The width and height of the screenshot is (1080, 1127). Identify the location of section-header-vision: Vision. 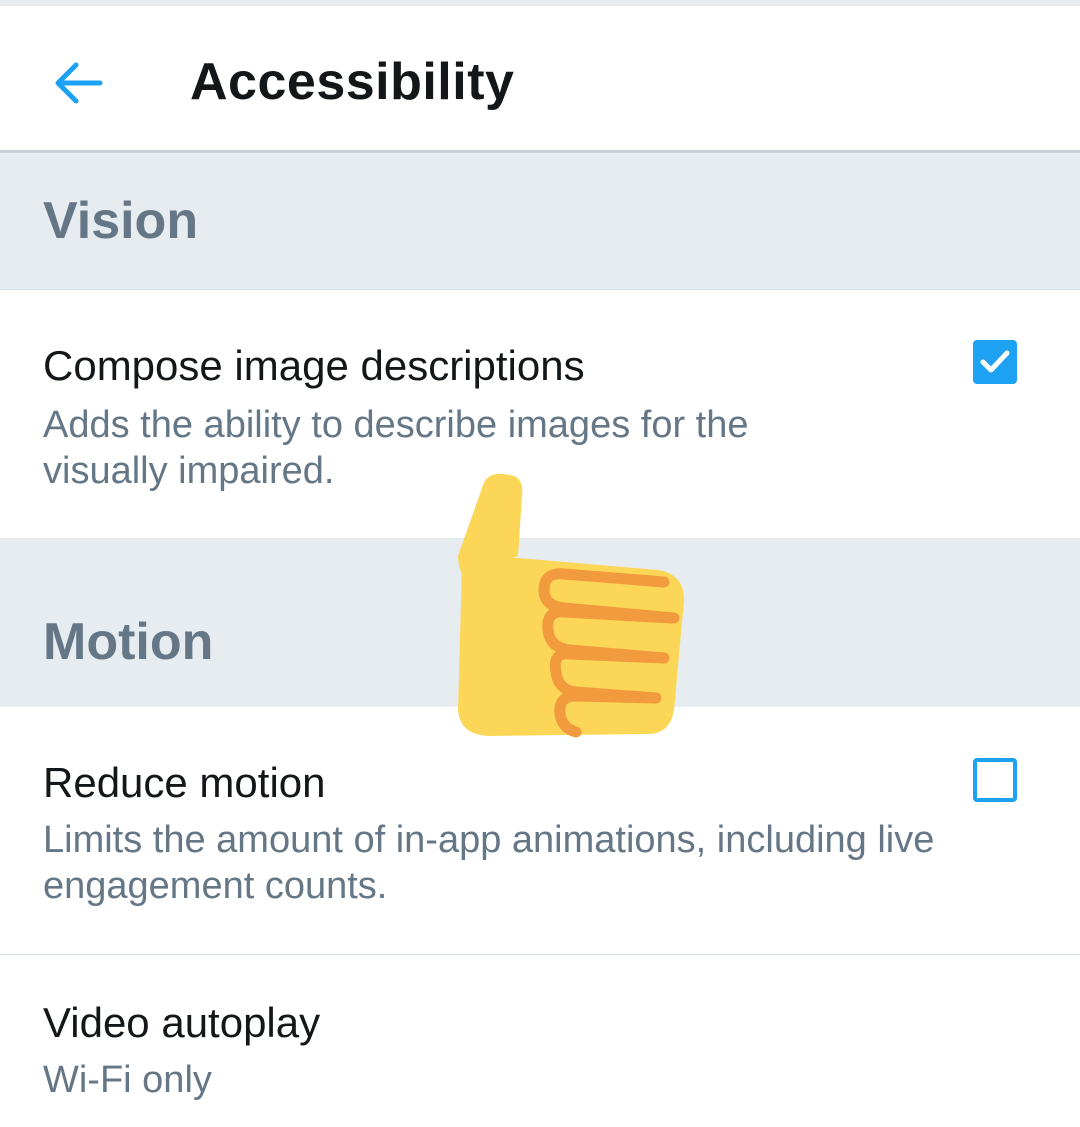
(540, 221).